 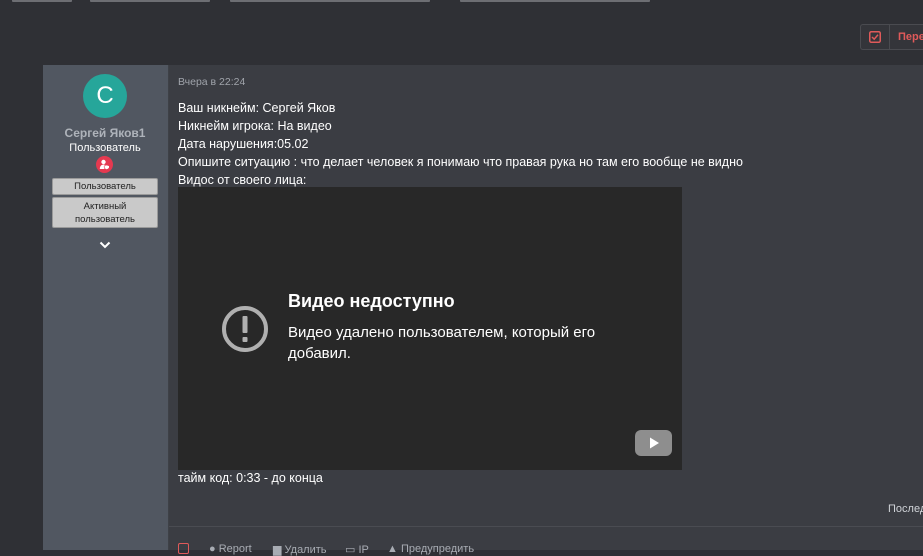 I want to click on select-post-checkbox, so click(x=183, y=548).